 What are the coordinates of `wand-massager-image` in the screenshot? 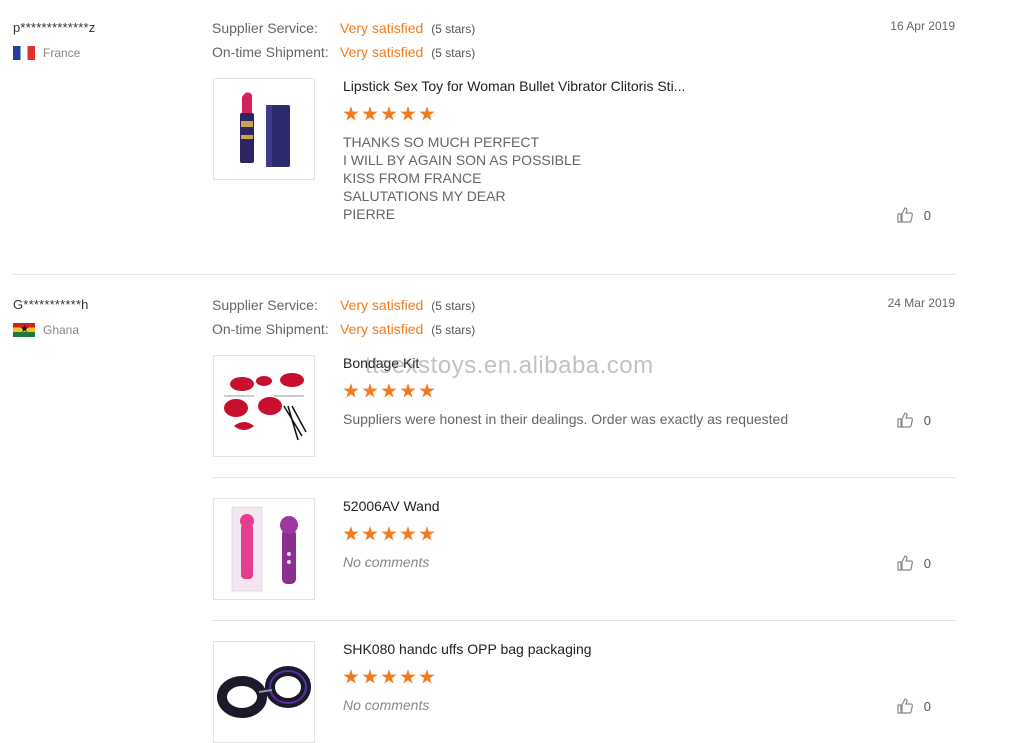 It's located at (264, 549).